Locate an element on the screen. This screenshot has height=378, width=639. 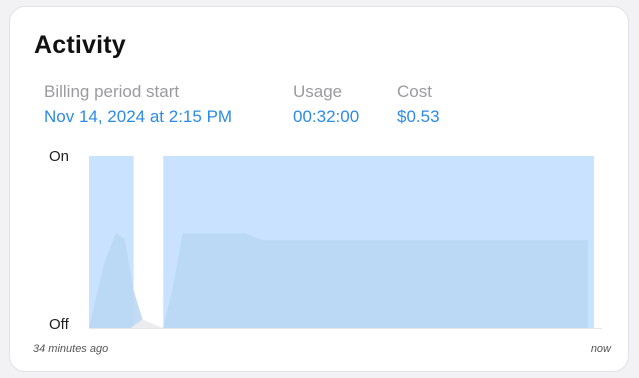
x-axis-label-start: 34 minutes ago is located at coordinates (71, 349).